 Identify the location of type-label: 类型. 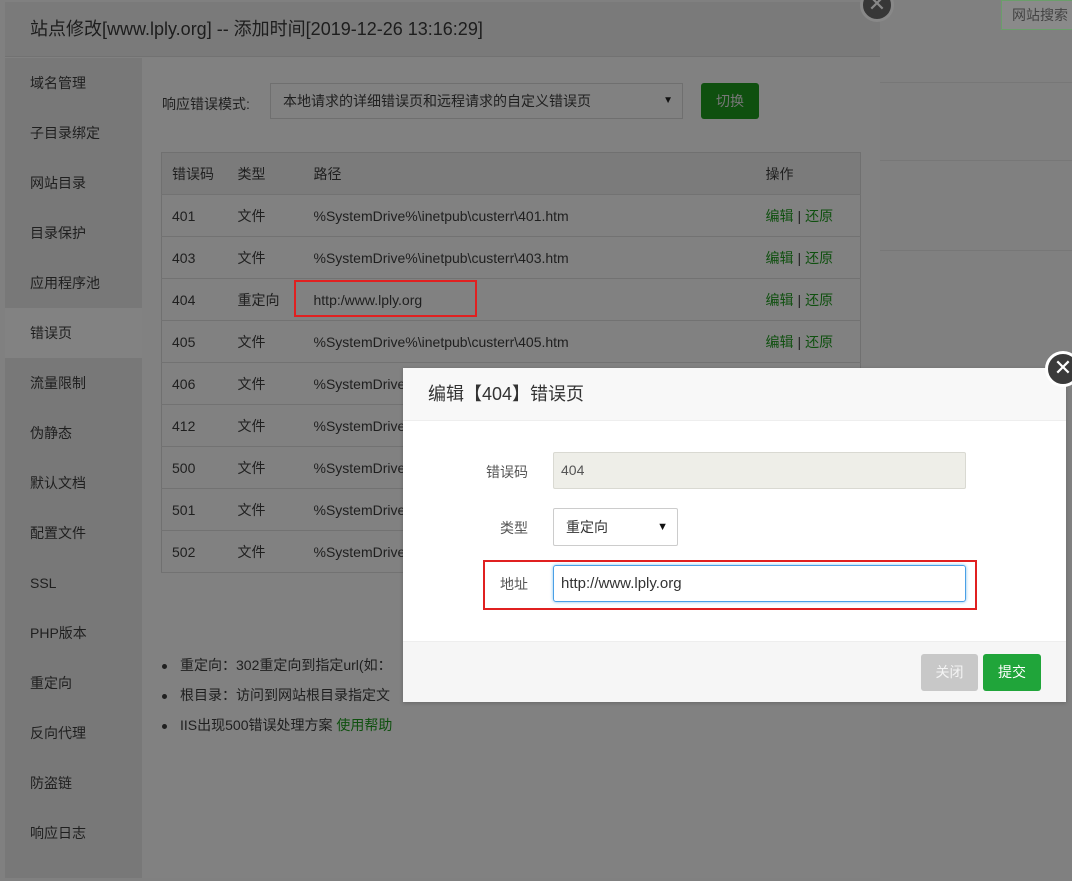
(514, 528).